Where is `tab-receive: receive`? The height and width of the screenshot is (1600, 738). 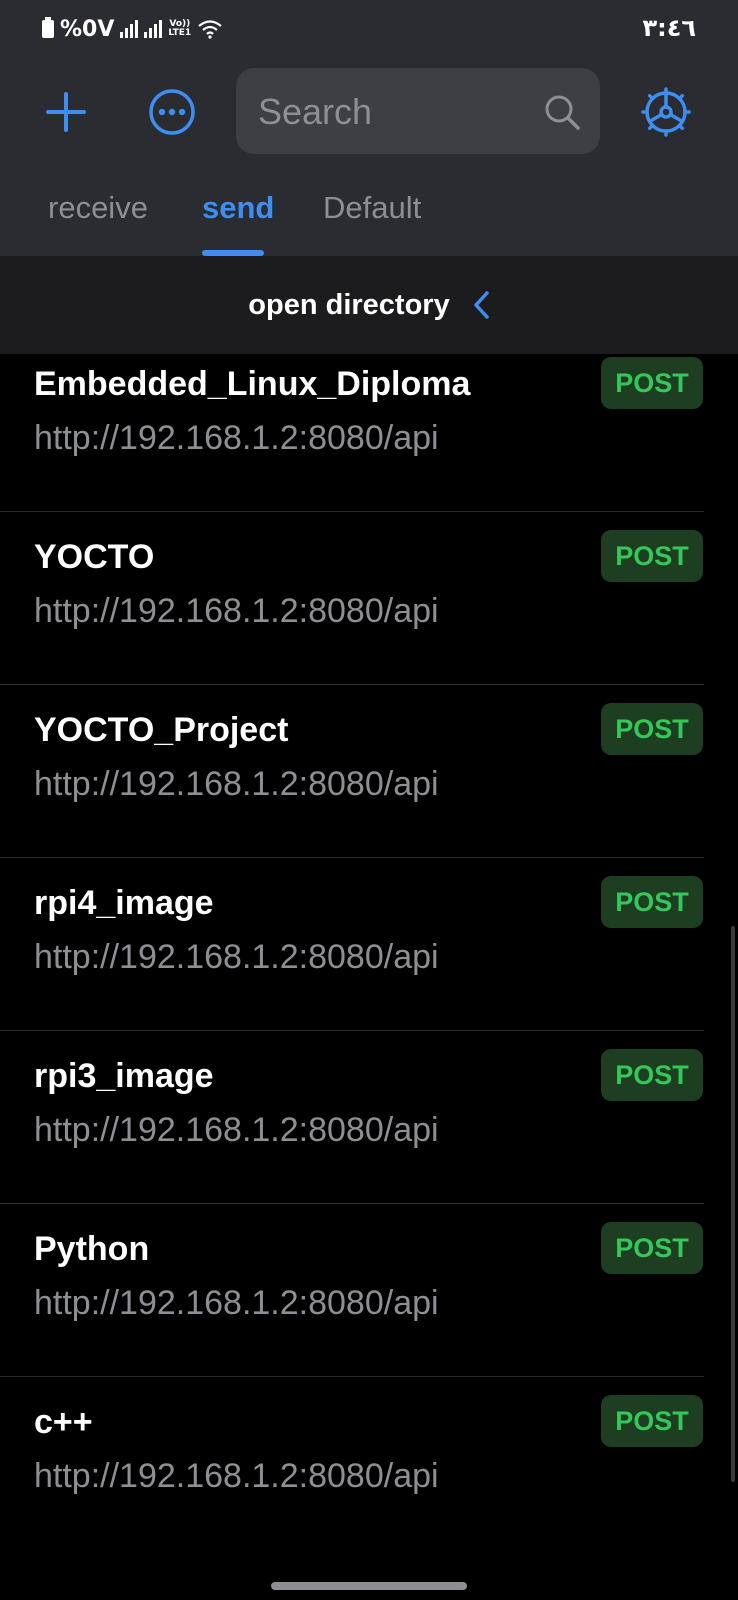
tab-receive: receive is located at coordinates (98, 208).